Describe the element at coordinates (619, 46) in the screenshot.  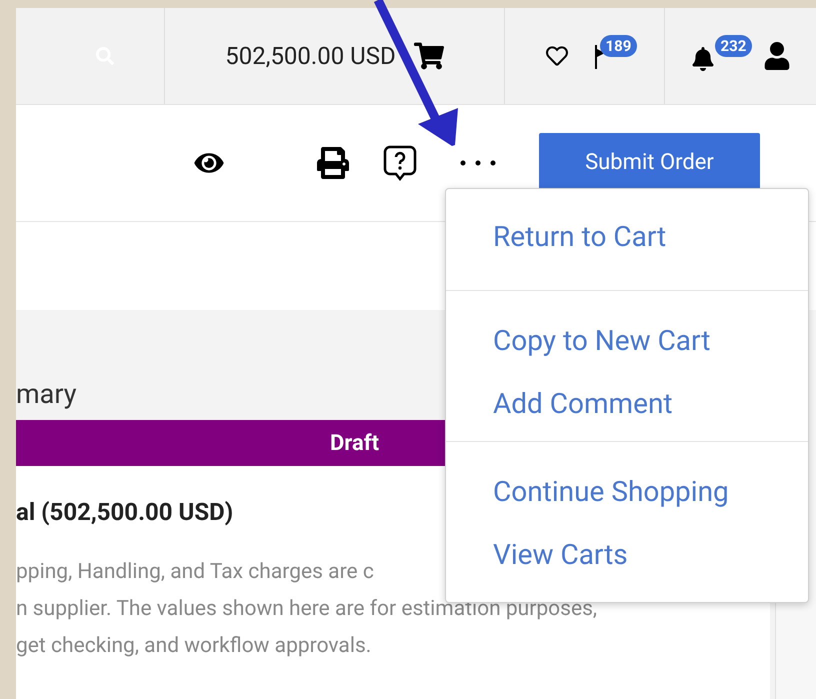
I see `flag-count-badge: 189` at that location.